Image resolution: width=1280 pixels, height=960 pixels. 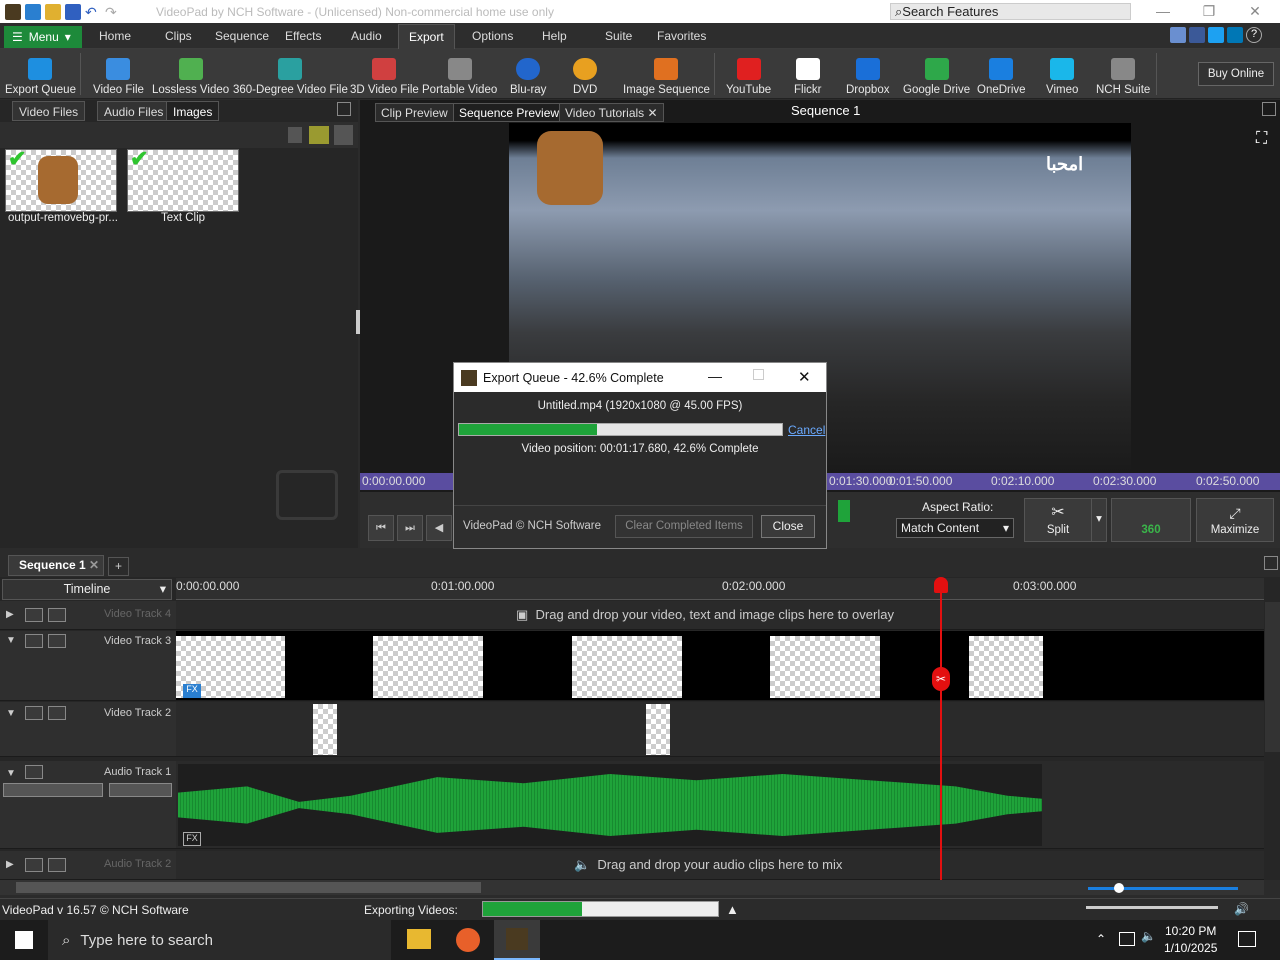 I want to click on scrollbar-thumb, so click(x=248, y=887).